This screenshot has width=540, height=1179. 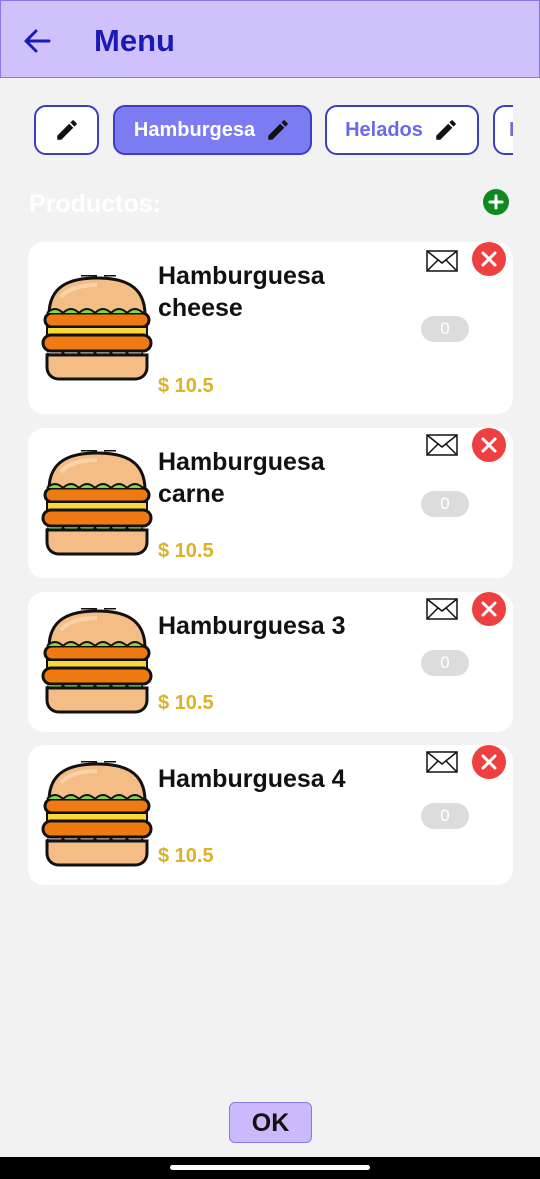 What do you see at coordinates (511, 129) in the screenshot?
I see `category-chip-label: I` at bounding box center [511, 129].